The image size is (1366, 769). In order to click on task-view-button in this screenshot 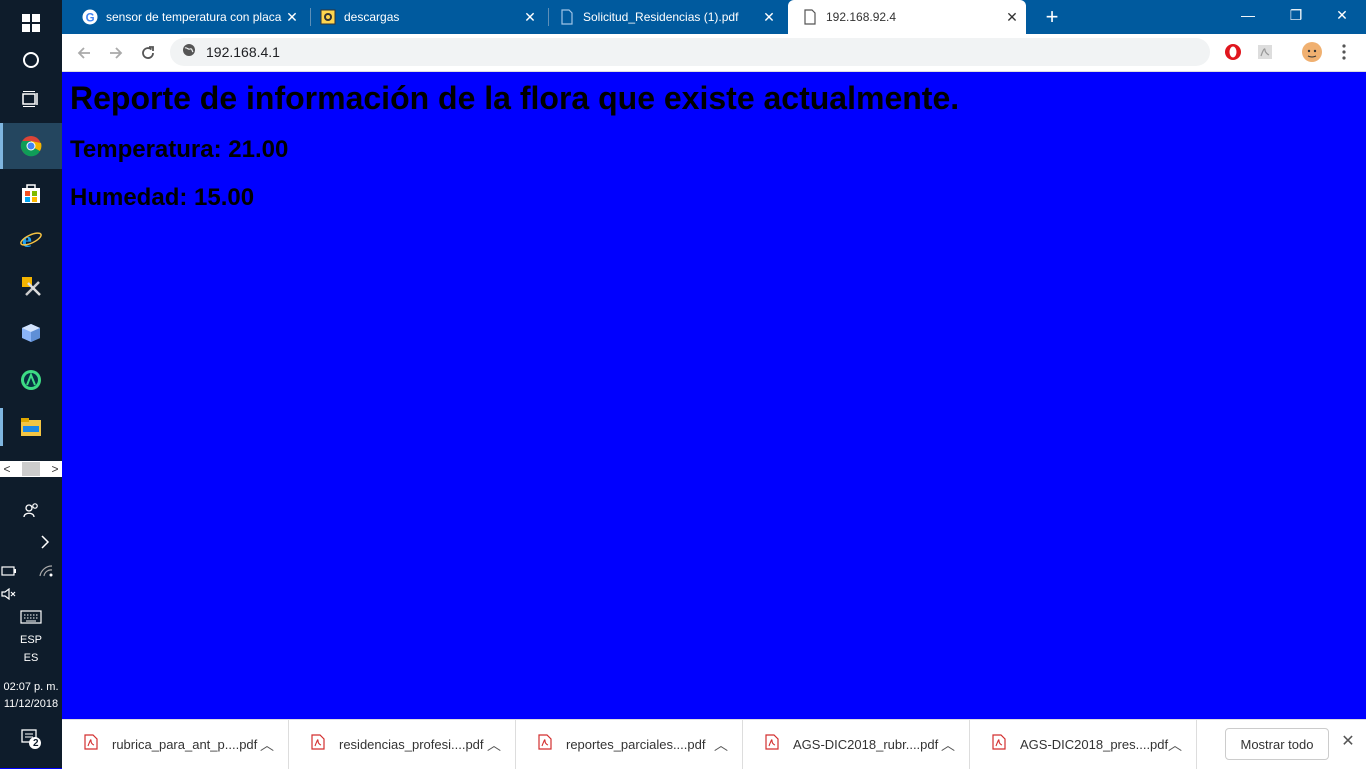, I will do `click(31, 99)`.